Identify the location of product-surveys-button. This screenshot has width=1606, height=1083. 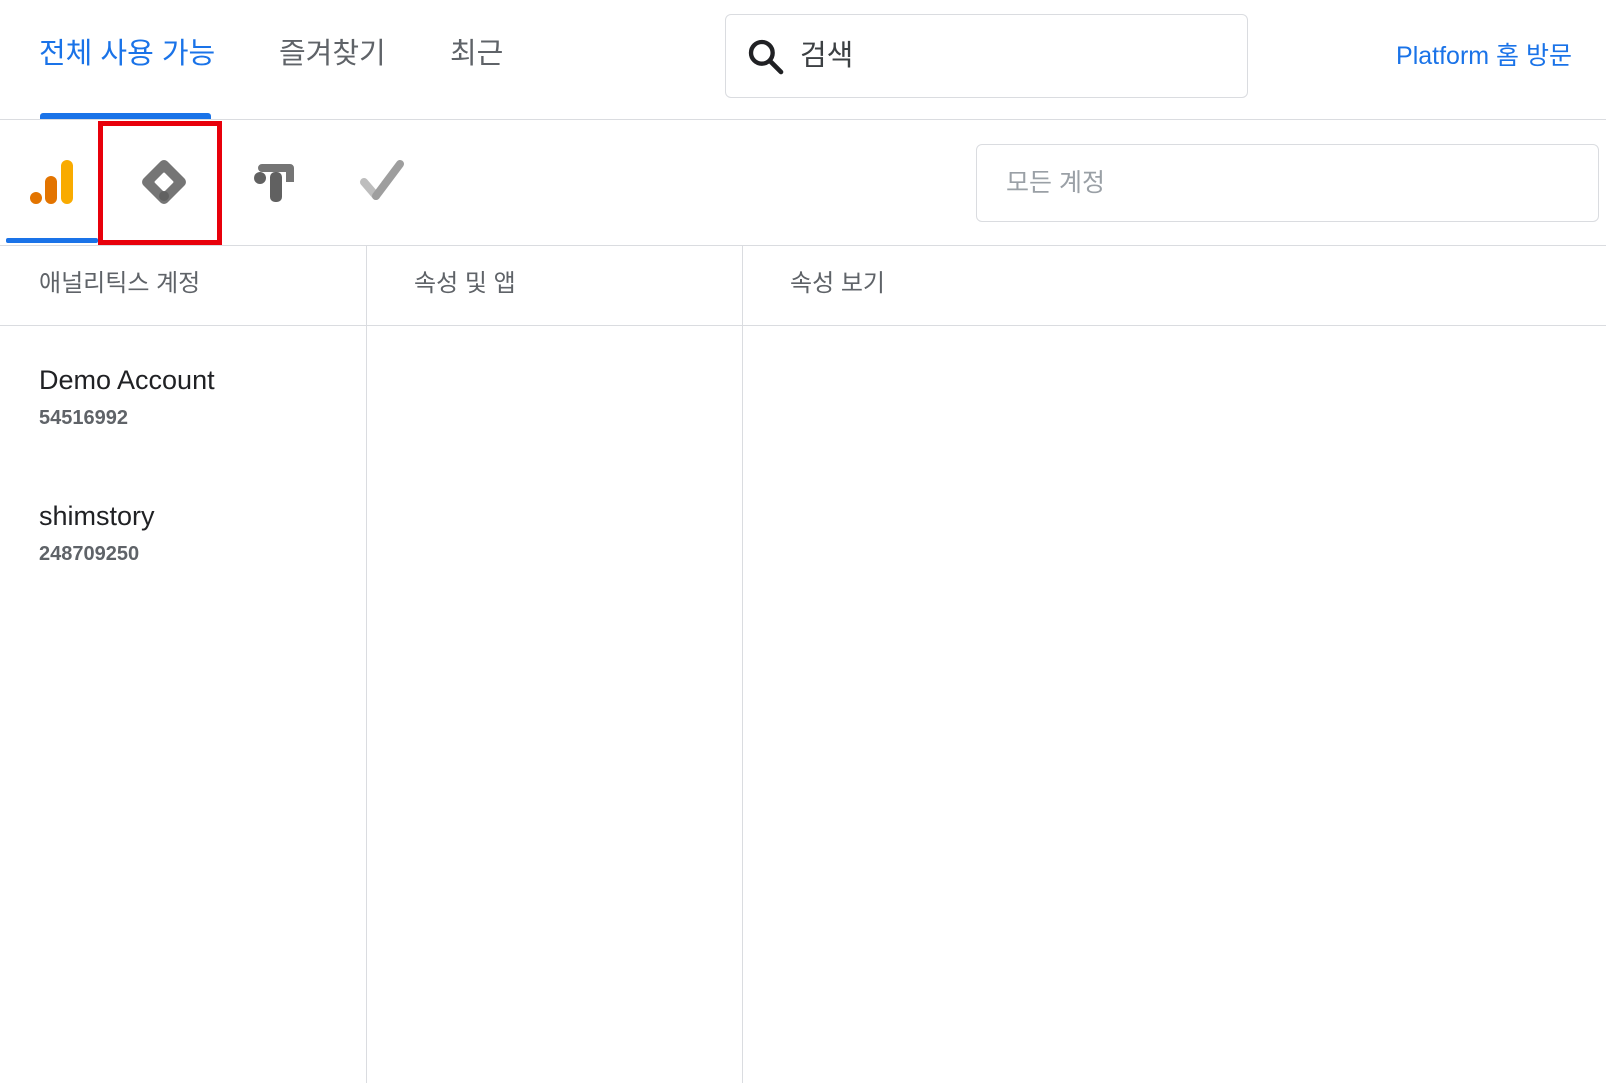
(378, 182).